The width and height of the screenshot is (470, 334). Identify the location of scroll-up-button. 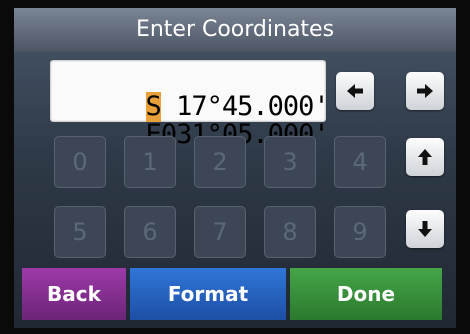
(425, 157).